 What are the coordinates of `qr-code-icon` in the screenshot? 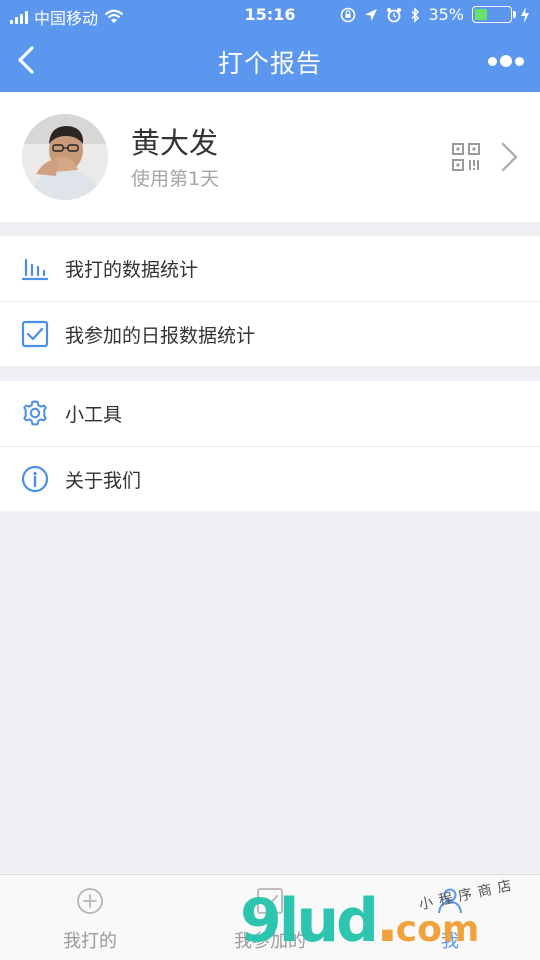 It's located at (466, 157).